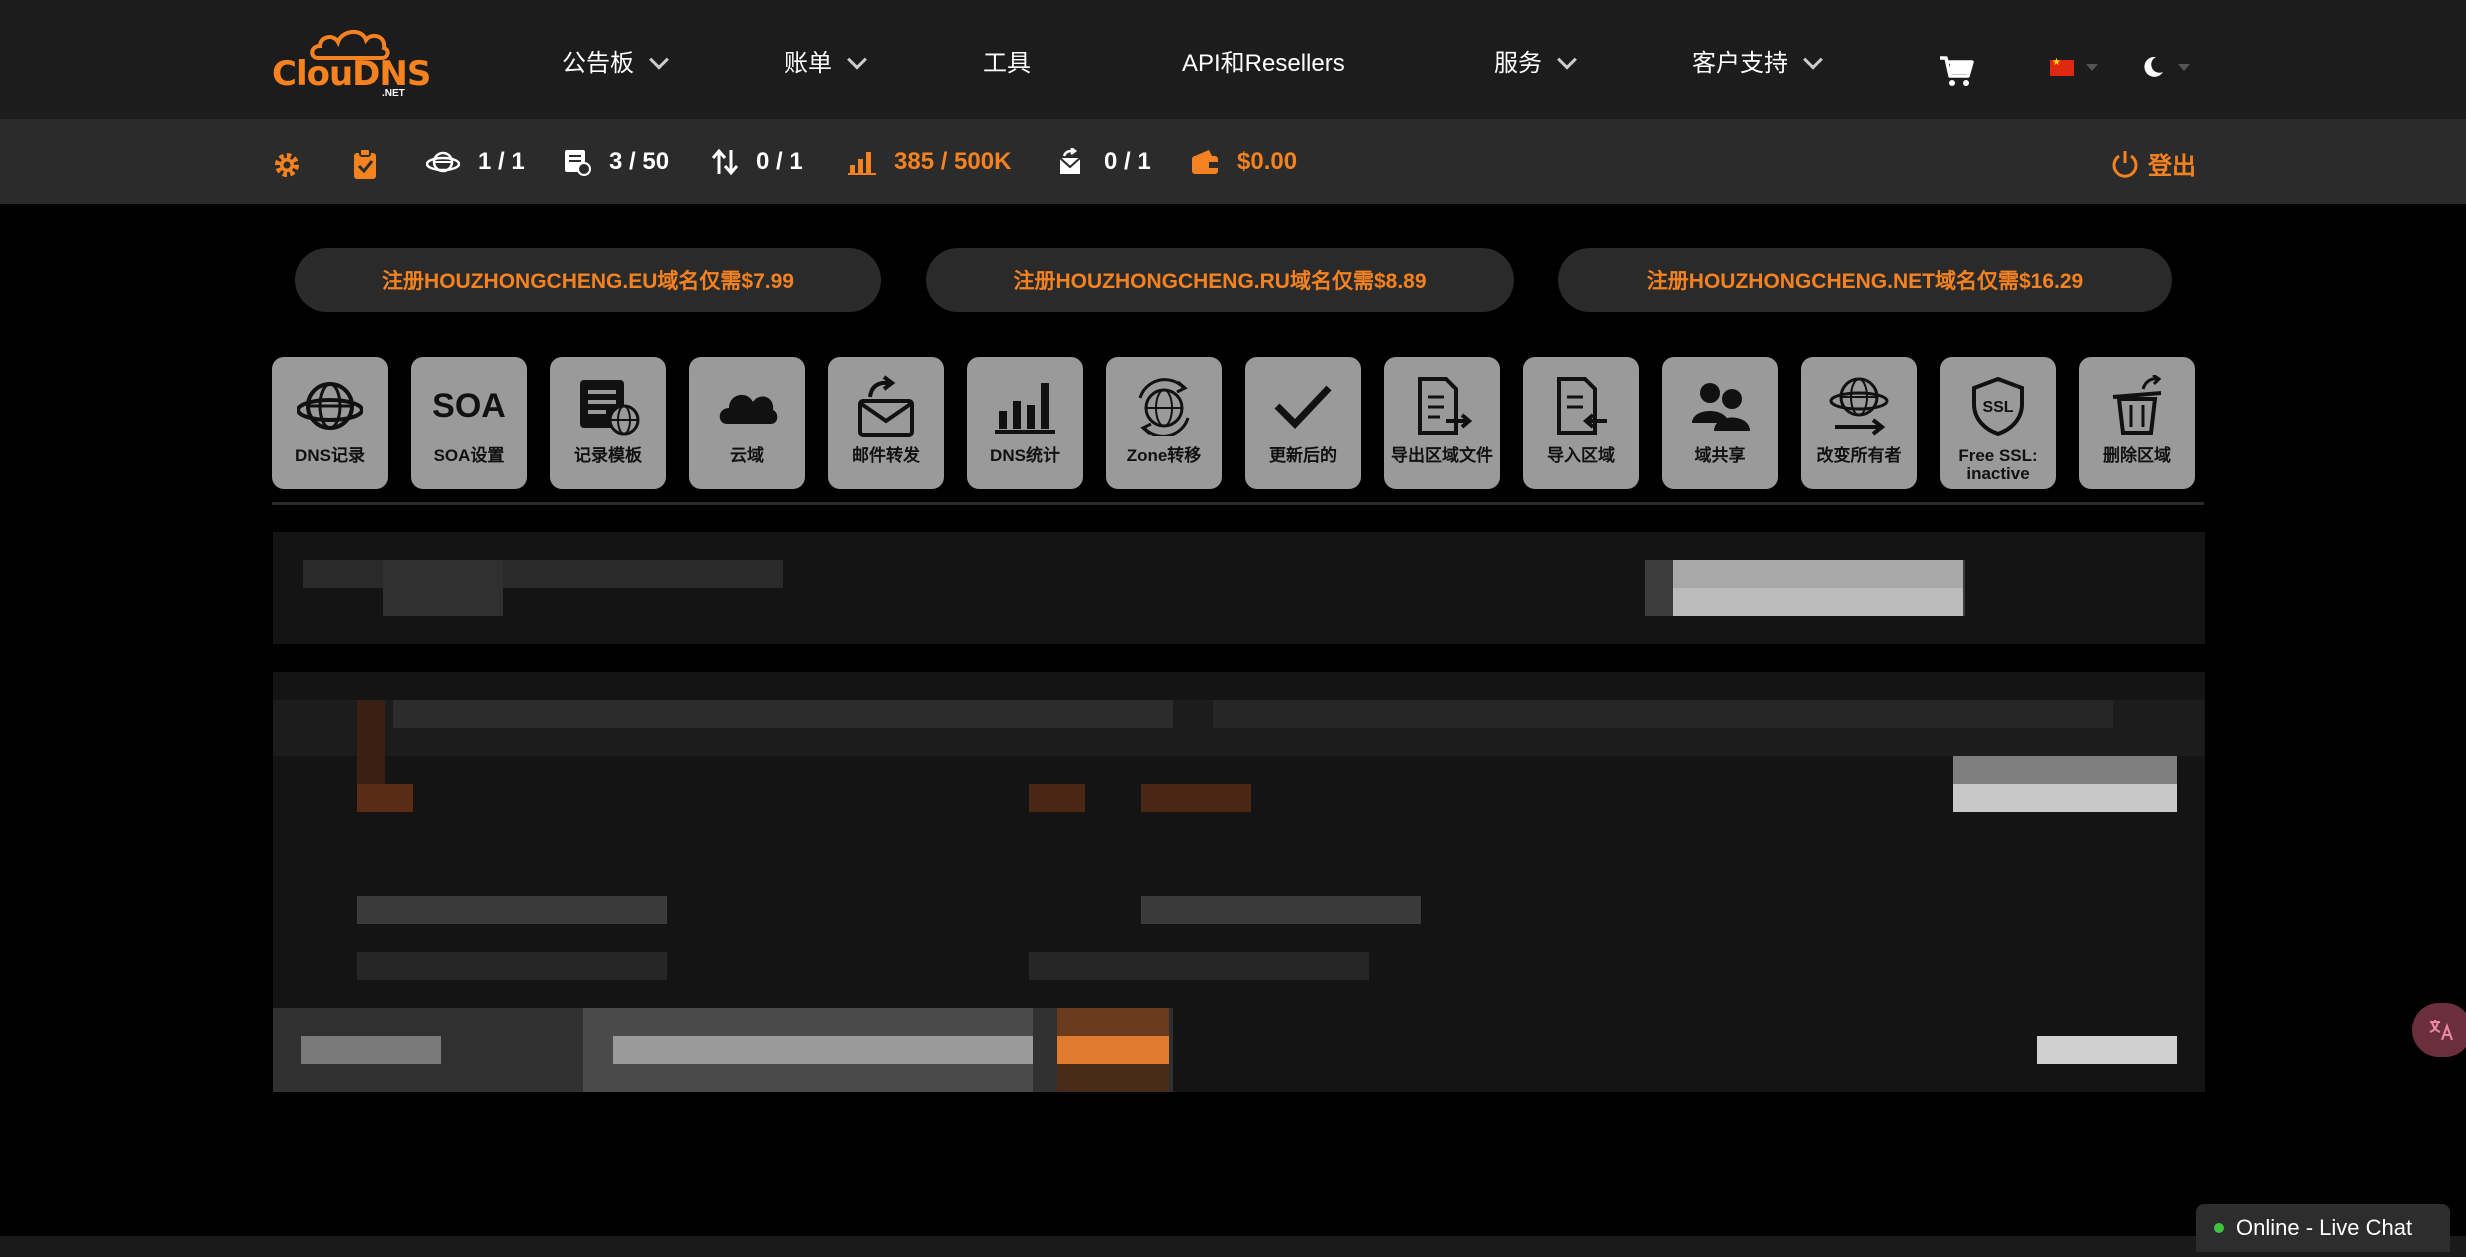 The image size is (2466, 1257). Describe the element at coordinates (588, 280) in the screenshot. I see `promo-eu-domain: 注册HOUZHONGCHENG.EU域名仅需$7.99` at that location.